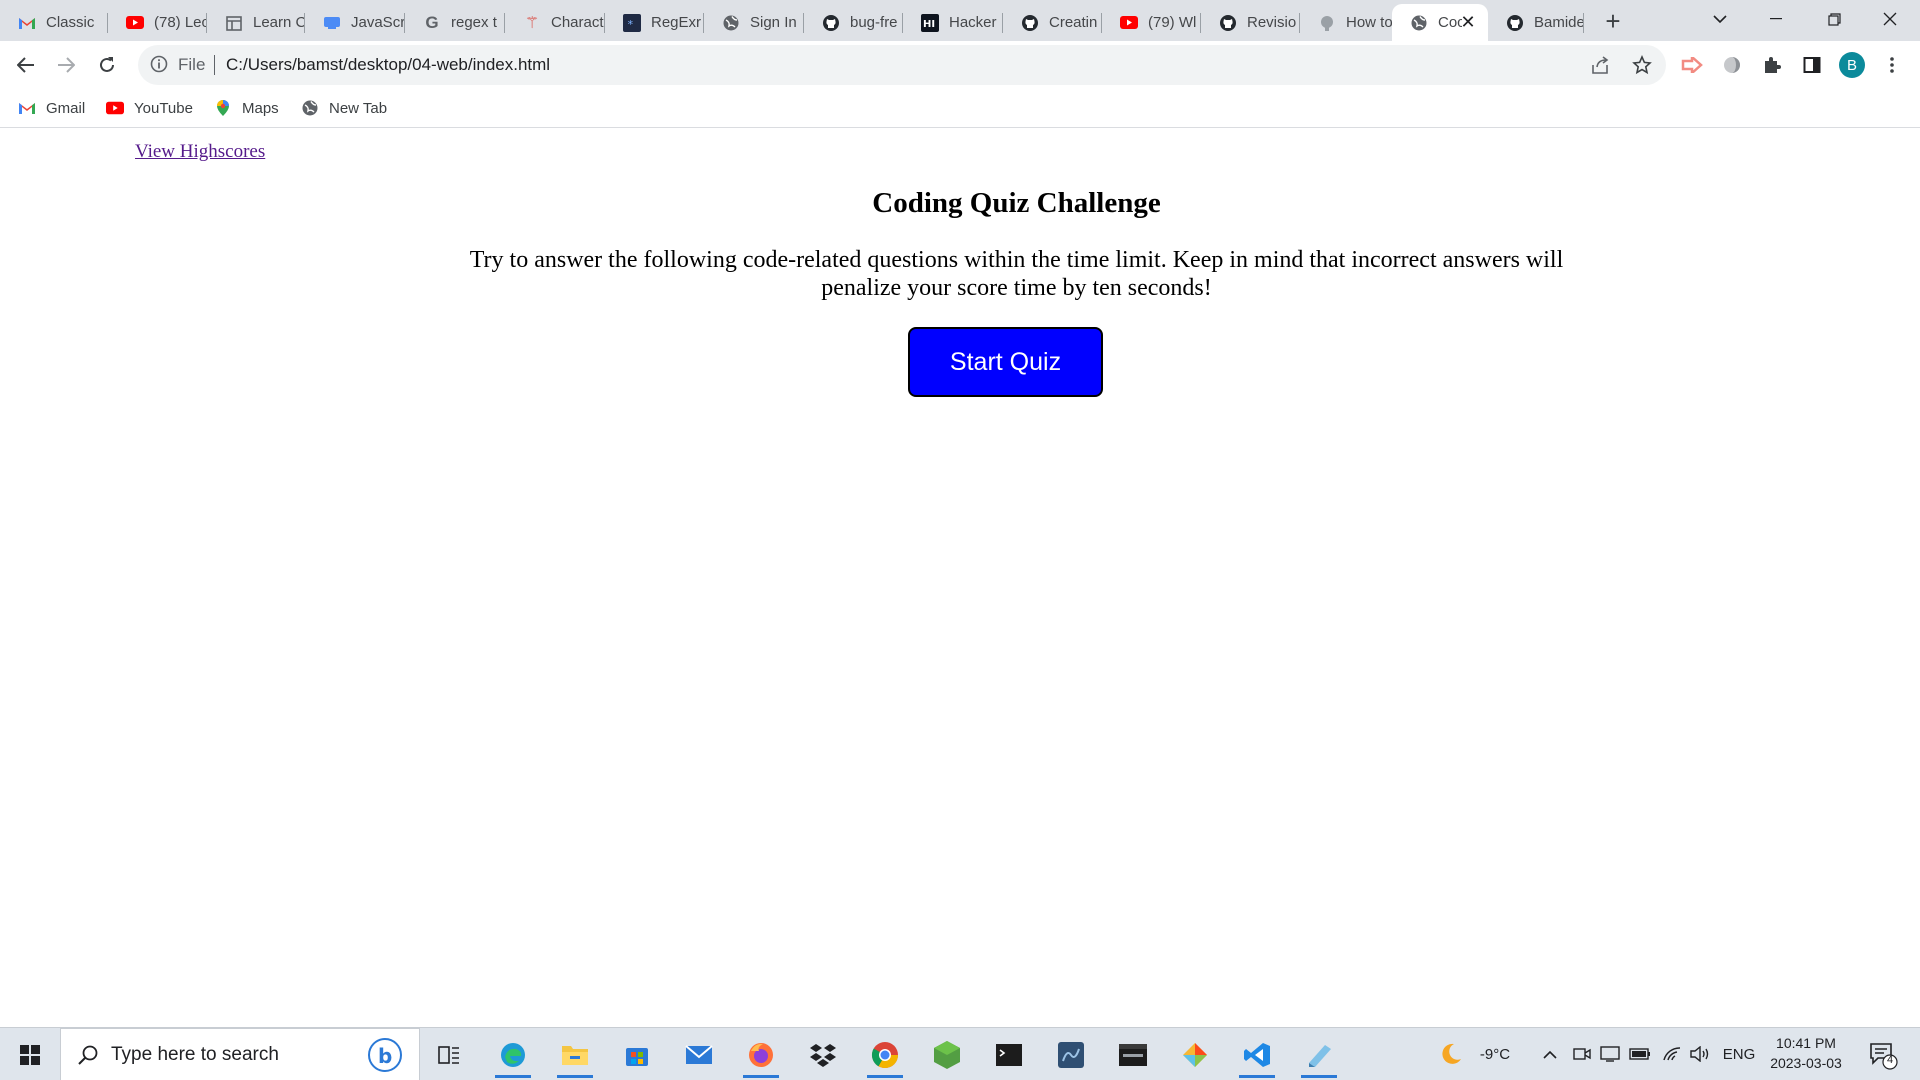 The image size is (1920, 1080). What do you see at coordinates (51, 108) in the screenshot?
I see `bookmark-gmail: Gmail` at bounding box center [51, 108].